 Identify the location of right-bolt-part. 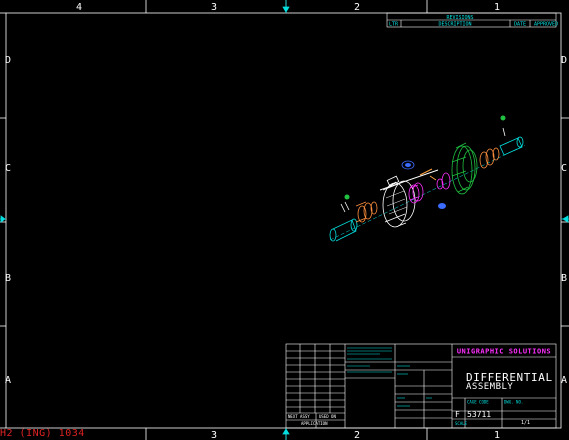
(503, 118).